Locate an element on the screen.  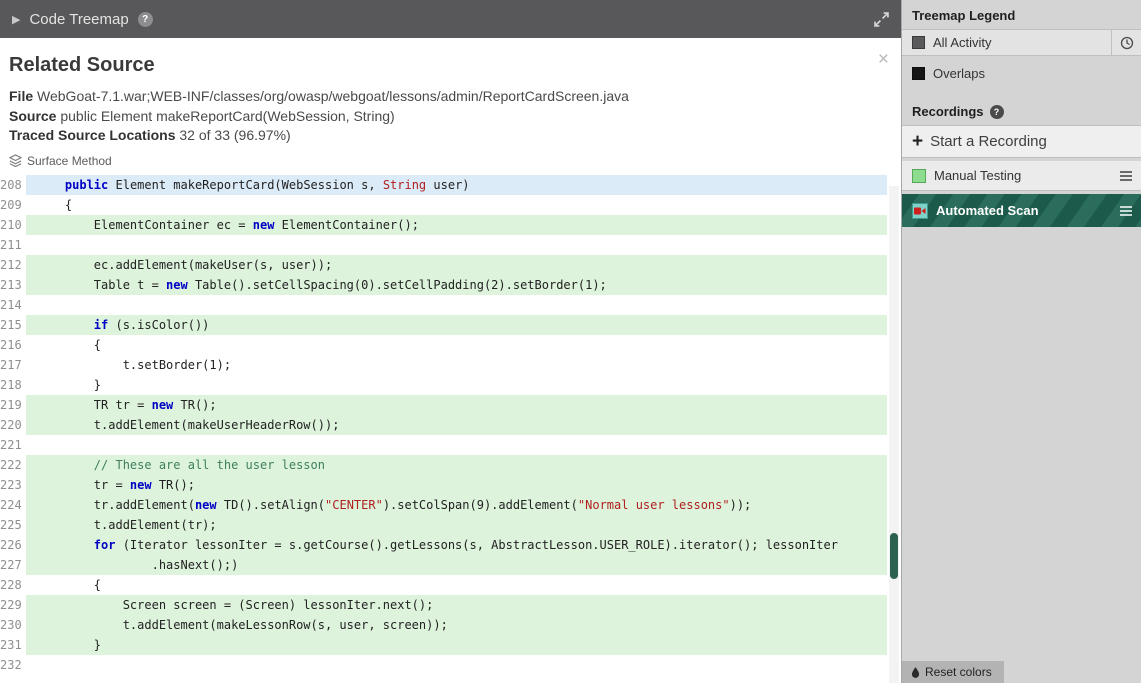
expand-icon is located at coordinates (881, 19).